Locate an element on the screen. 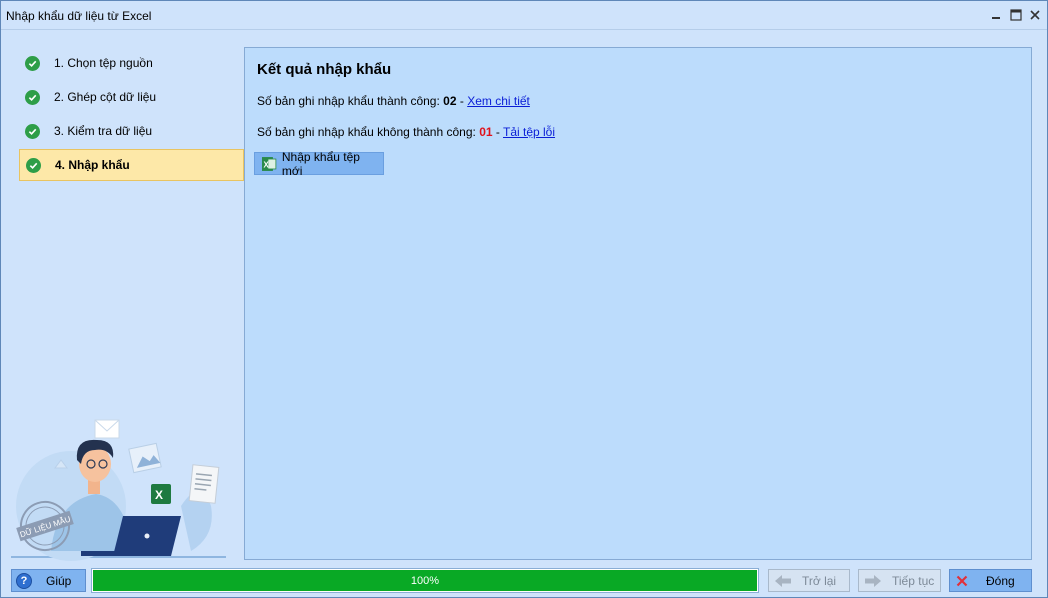  help-label: Giúp is located at coordinates (59, 580).